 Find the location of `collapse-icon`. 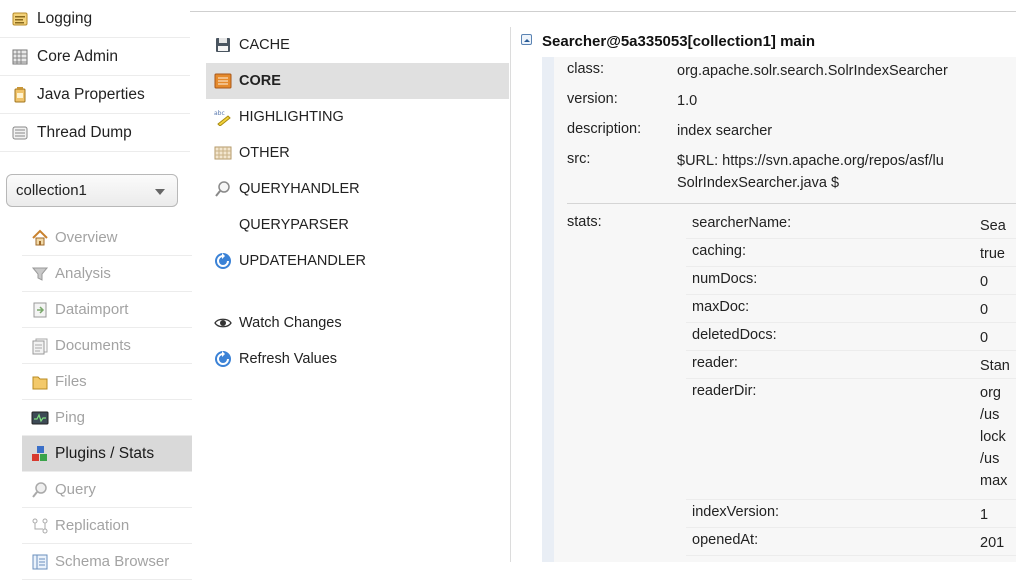

collapse-icon is located at coordinates (526, 39).